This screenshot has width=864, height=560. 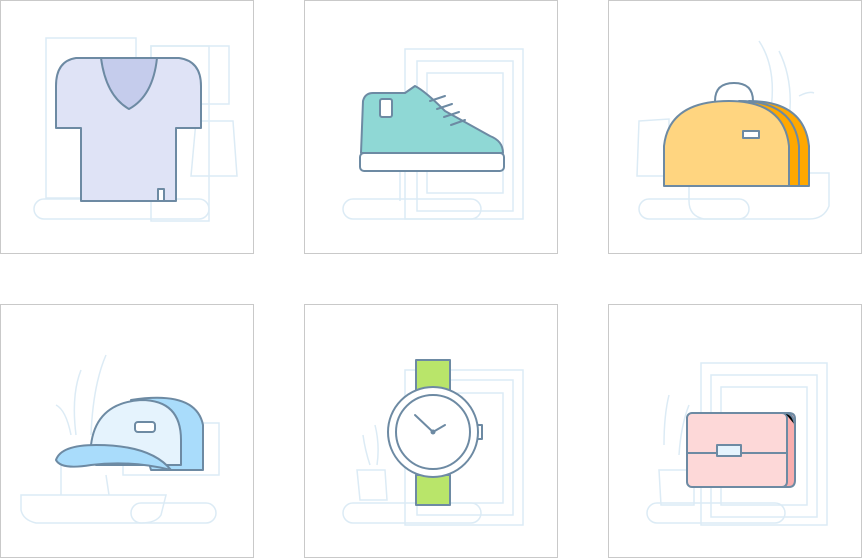 What do you see at coordinates (433, 442) in the screenshot?
I see `wristwatch-icon` at bounding box center [433, 442].